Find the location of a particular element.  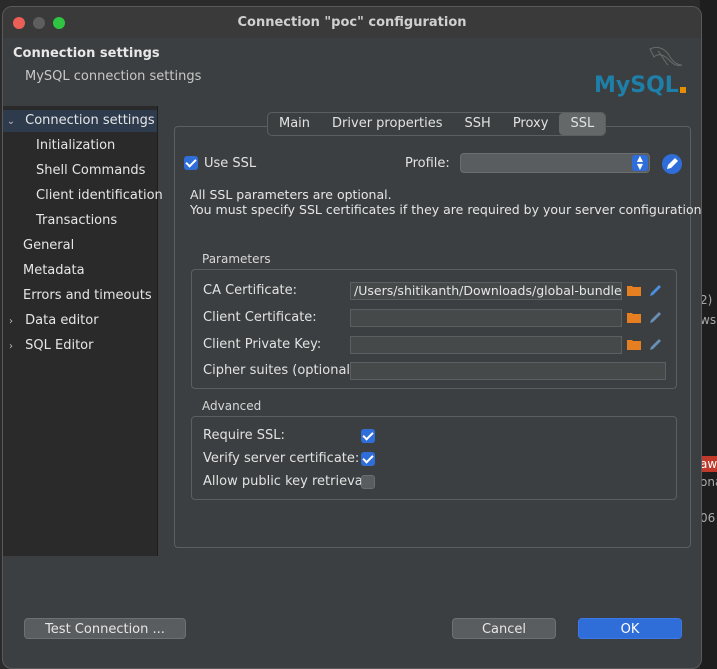

tab-bar: Main Driver properties SSH Proxy SSL is located at coordinates (437, 124).